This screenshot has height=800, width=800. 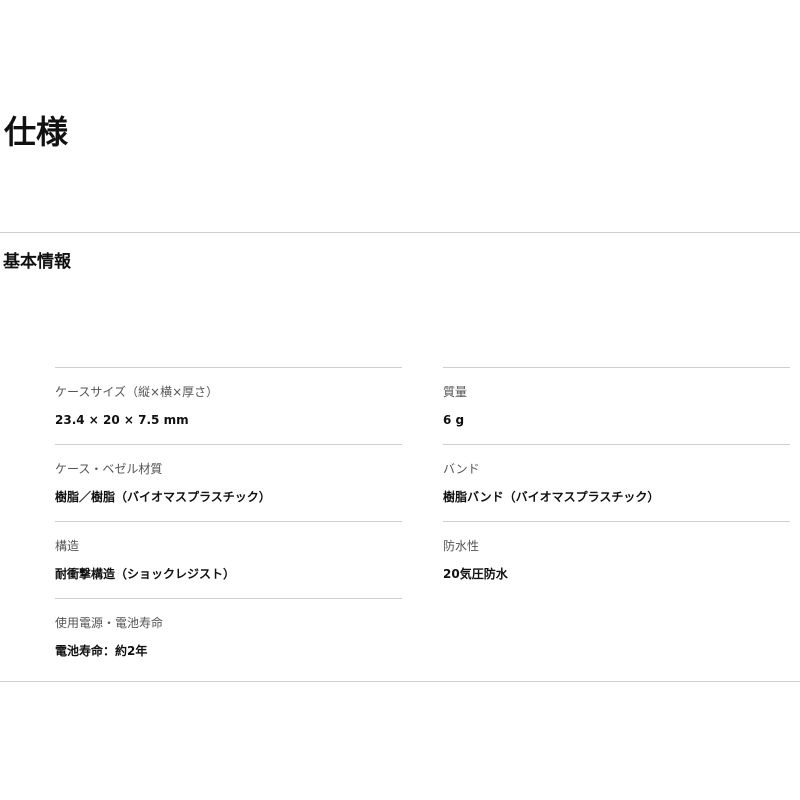 What do you see at coordinates (400, 232) in the screenshot?
I see `section-divider-top` at bounding box center [400, 232].